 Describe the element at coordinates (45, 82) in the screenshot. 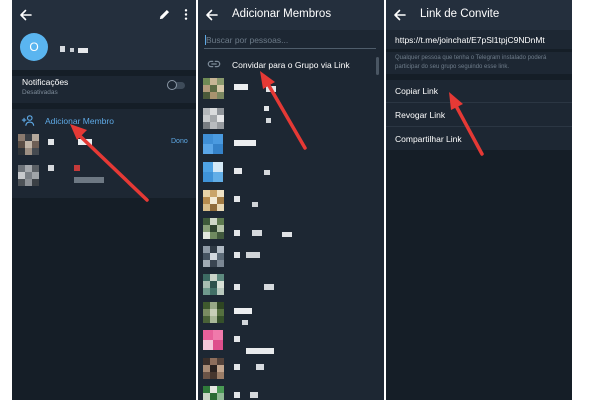

I see `notifications-label: Notificações` at that location.